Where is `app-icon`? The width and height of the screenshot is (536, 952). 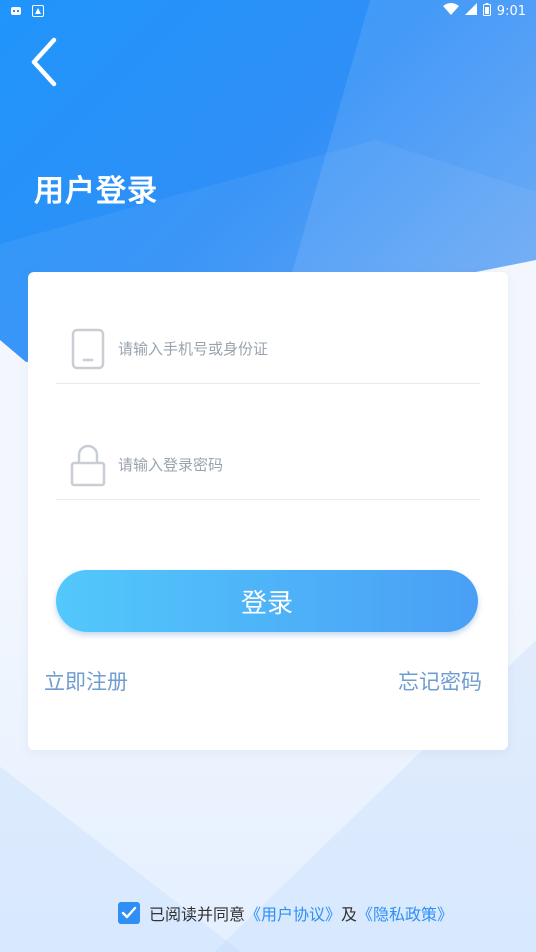
app-icon is located at coordinates (38, 11).